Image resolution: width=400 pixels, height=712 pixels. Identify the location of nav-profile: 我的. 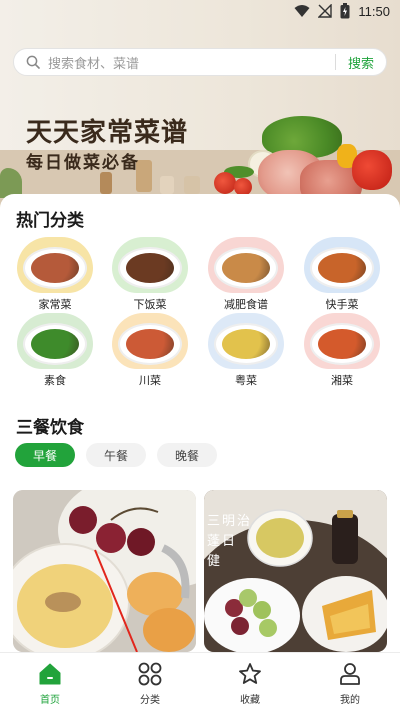
(350, 682).